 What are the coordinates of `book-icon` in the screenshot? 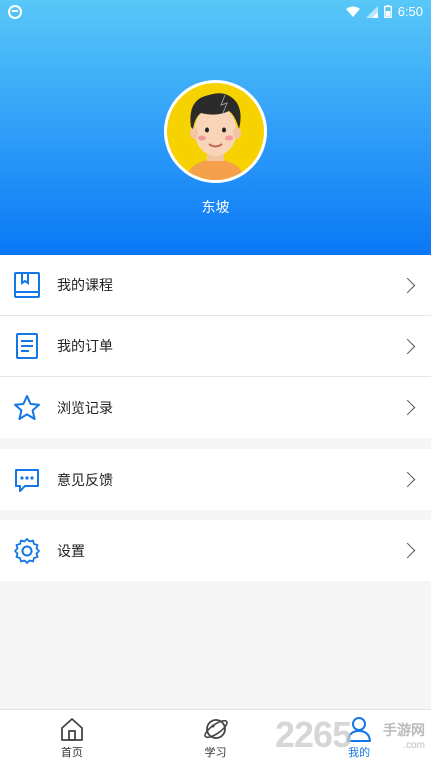 It's located at (27, 285).